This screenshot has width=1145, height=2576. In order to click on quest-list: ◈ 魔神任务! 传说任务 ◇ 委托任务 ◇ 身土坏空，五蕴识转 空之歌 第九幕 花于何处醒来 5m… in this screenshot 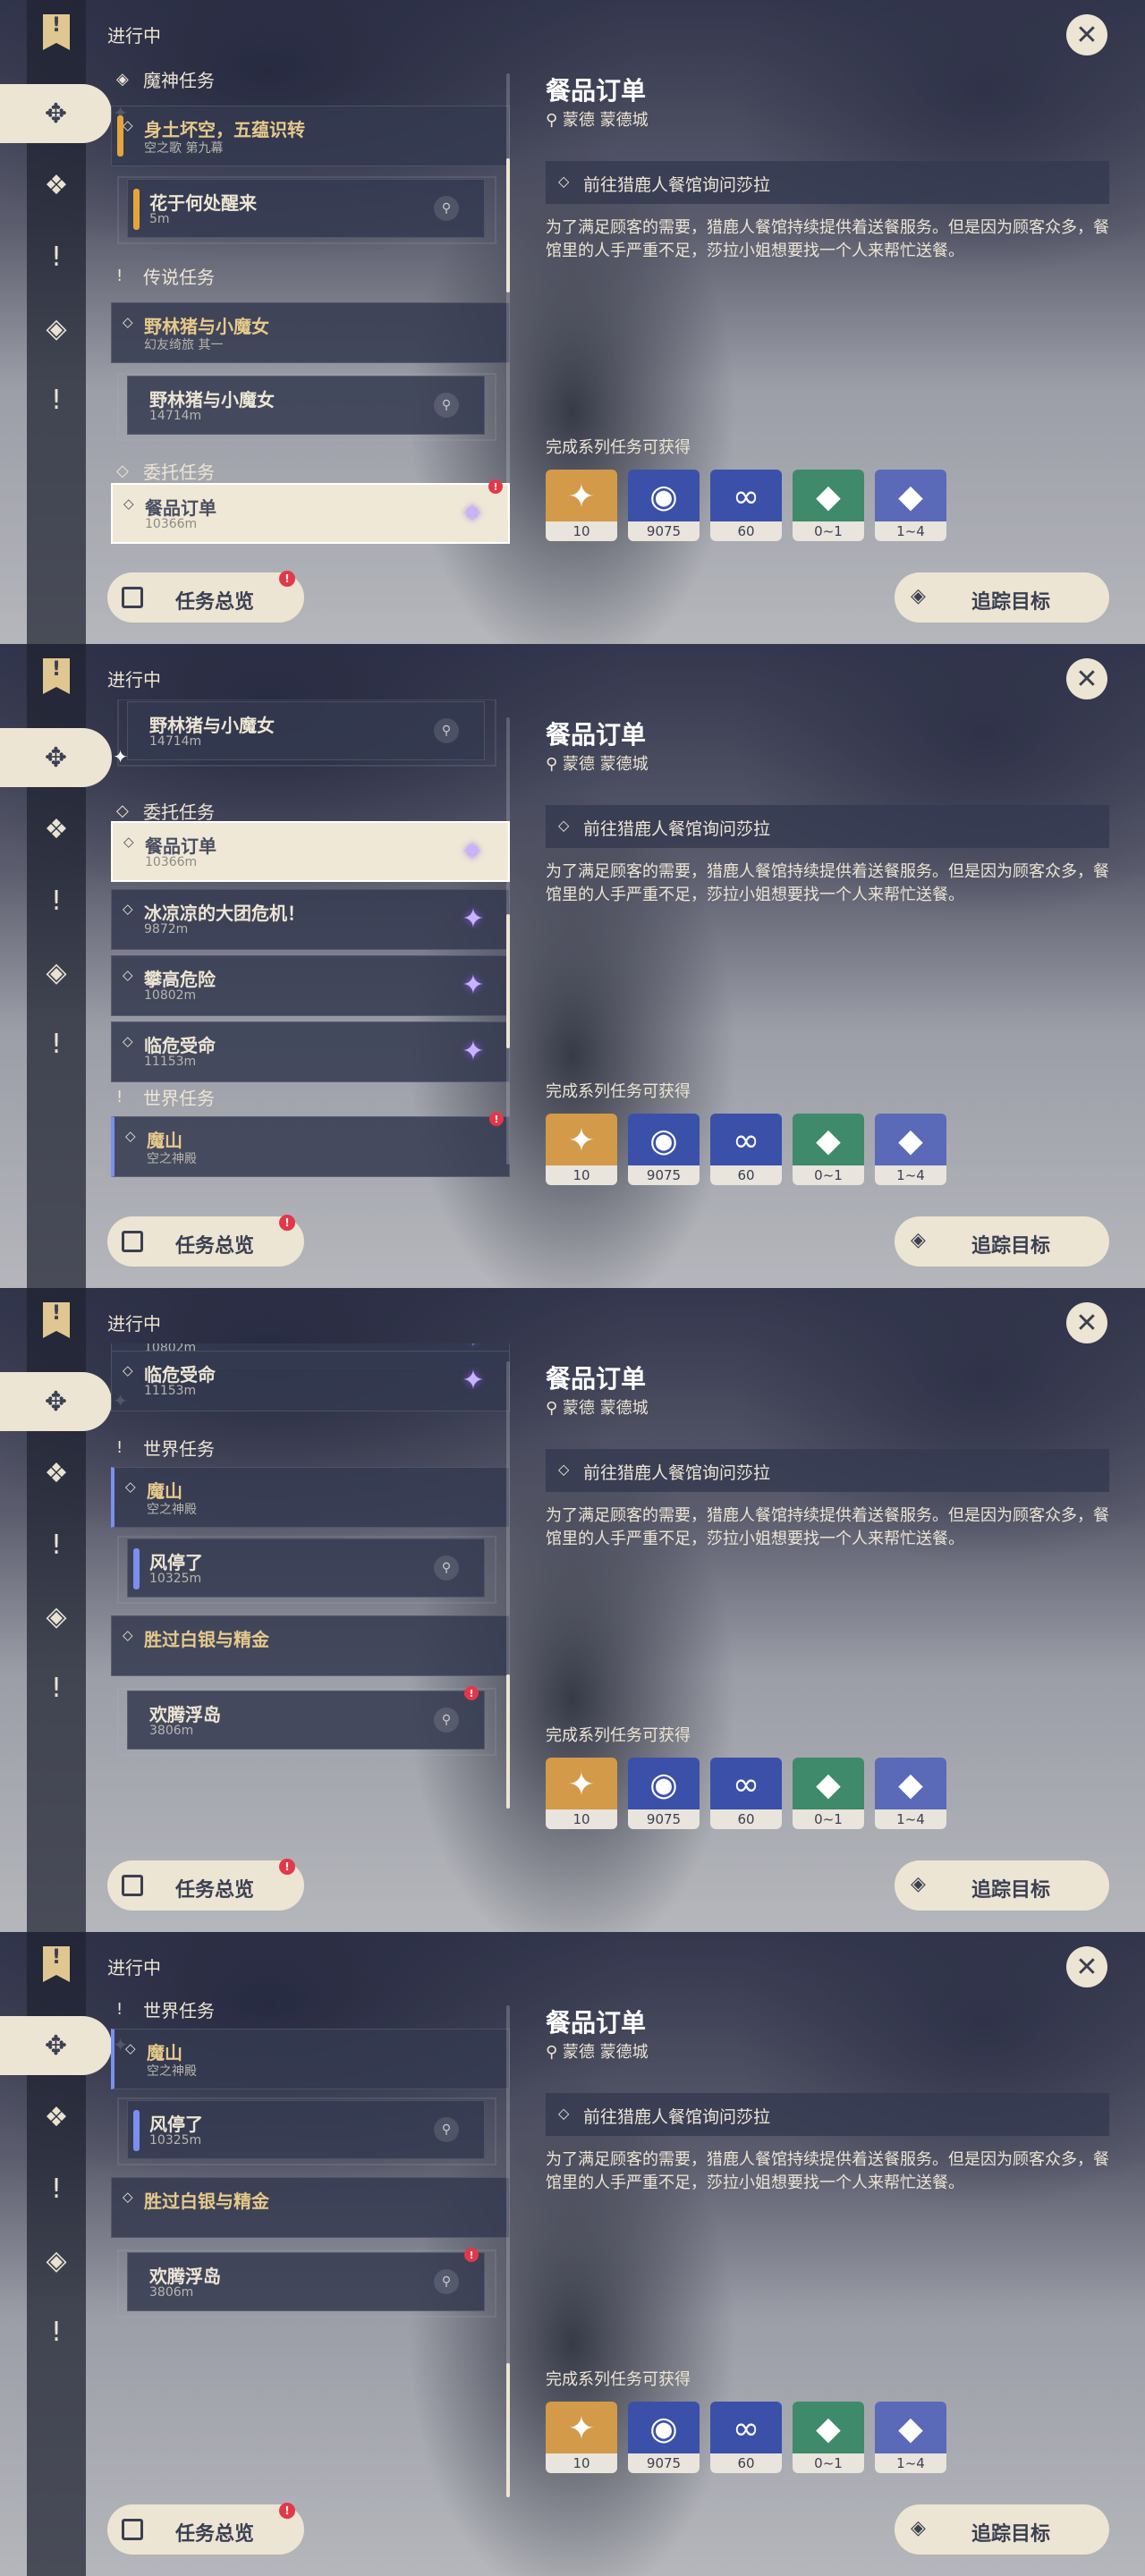, I will do `click(306, 302)`.